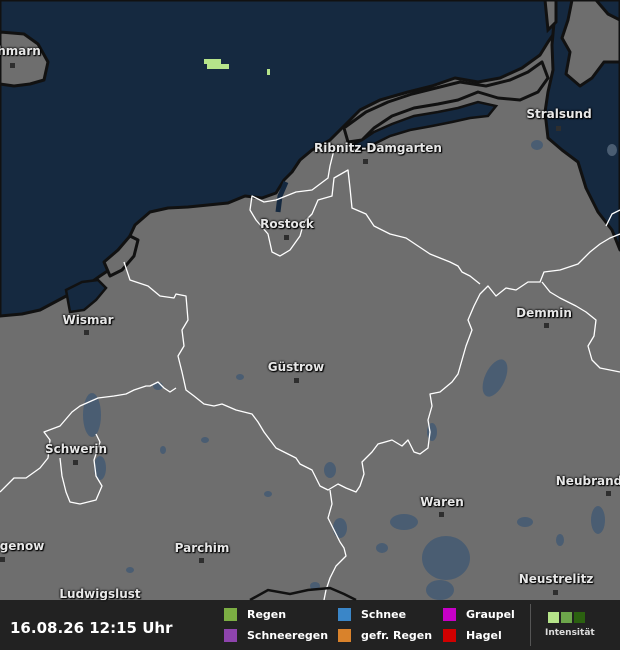 The image size is (620, 650). Describe the element at coordinates (287, 224) in the screenshot. I see `city-label-rostock: Rostock` at that location.